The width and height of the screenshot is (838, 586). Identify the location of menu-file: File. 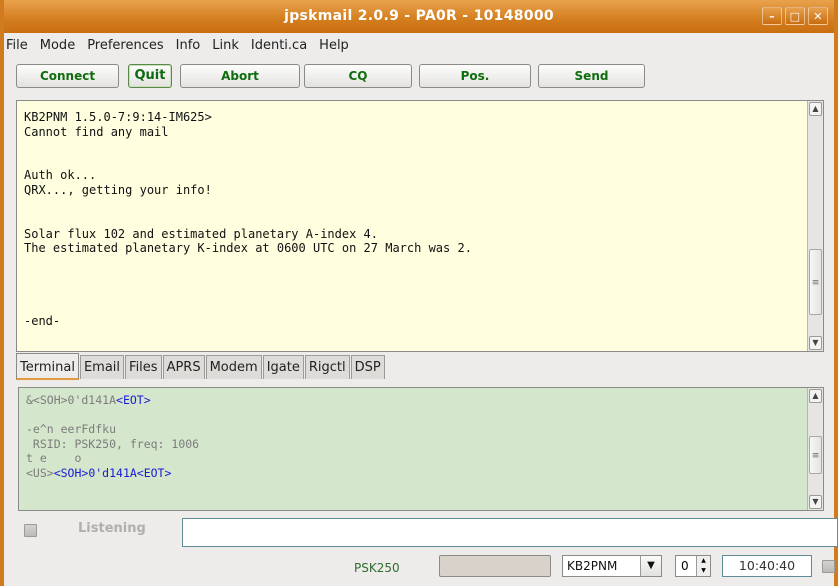
(19, 45).